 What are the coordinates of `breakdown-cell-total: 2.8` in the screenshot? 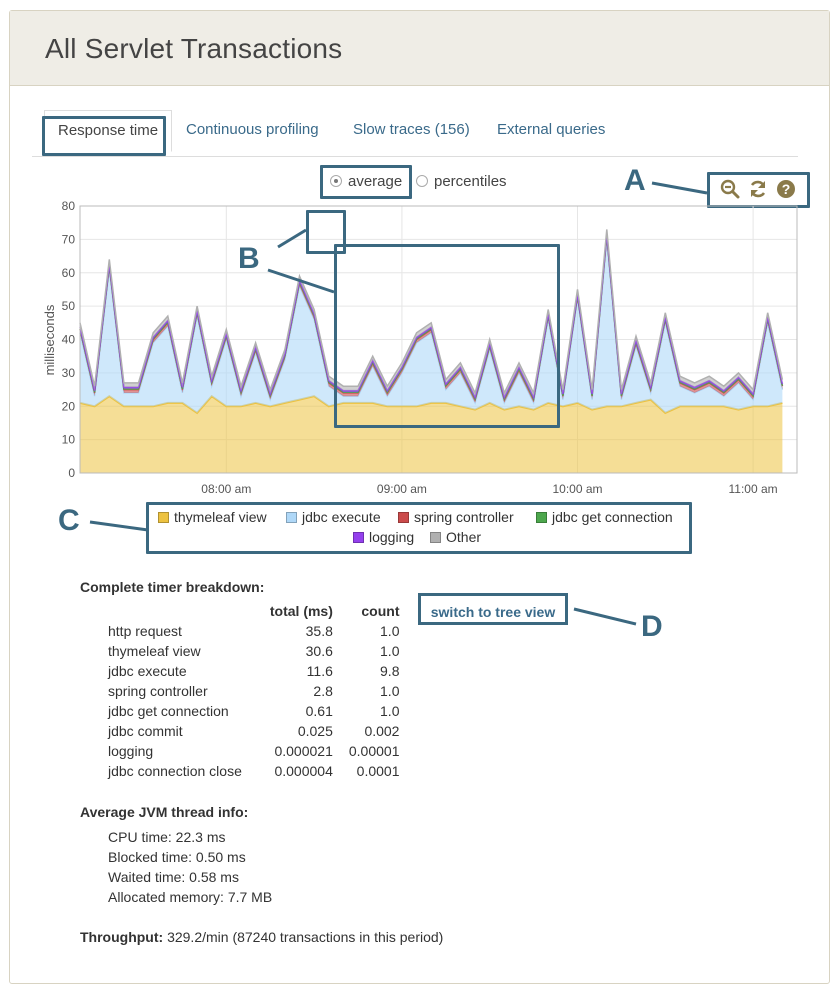 It's located at (323, 691).